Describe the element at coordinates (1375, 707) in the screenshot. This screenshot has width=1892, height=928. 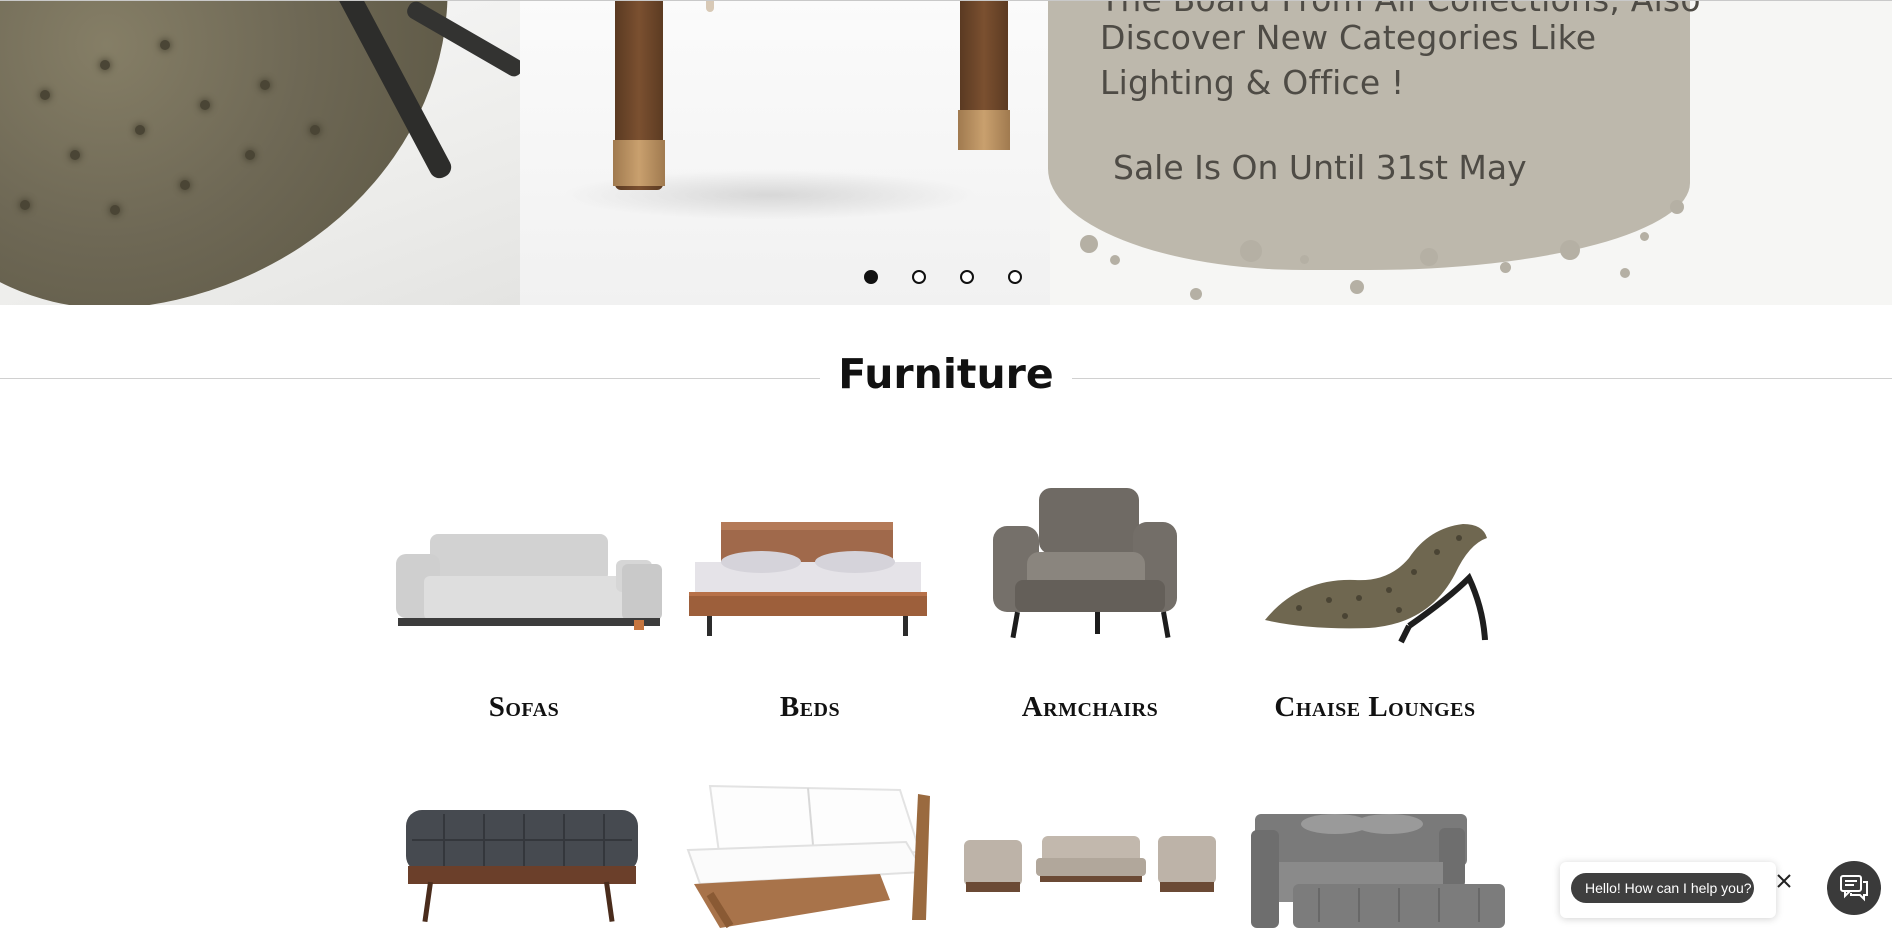
I see `category-label-chaise-lounges: Chaise Lounges` at that location.